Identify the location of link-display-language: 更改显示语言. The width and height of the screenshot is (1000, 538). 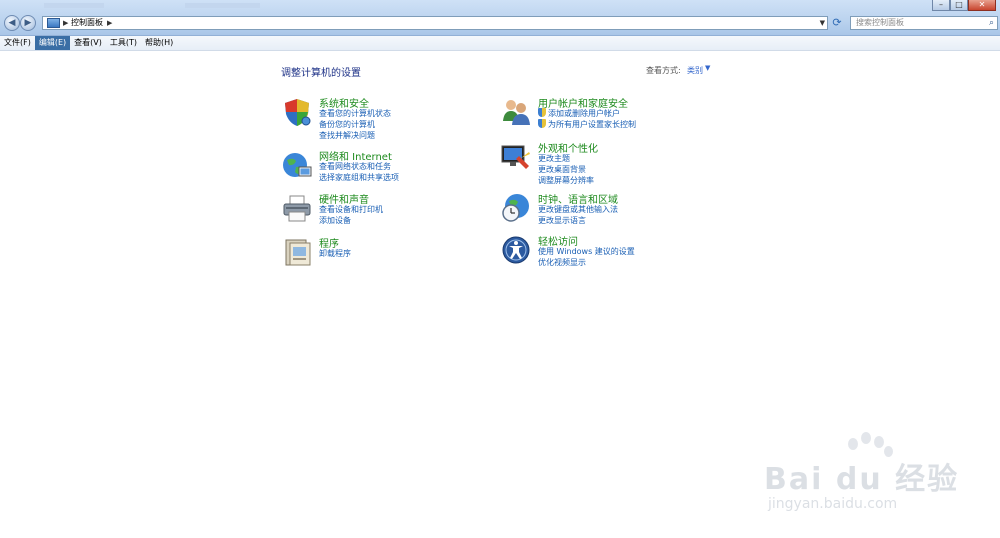
(562, 220).